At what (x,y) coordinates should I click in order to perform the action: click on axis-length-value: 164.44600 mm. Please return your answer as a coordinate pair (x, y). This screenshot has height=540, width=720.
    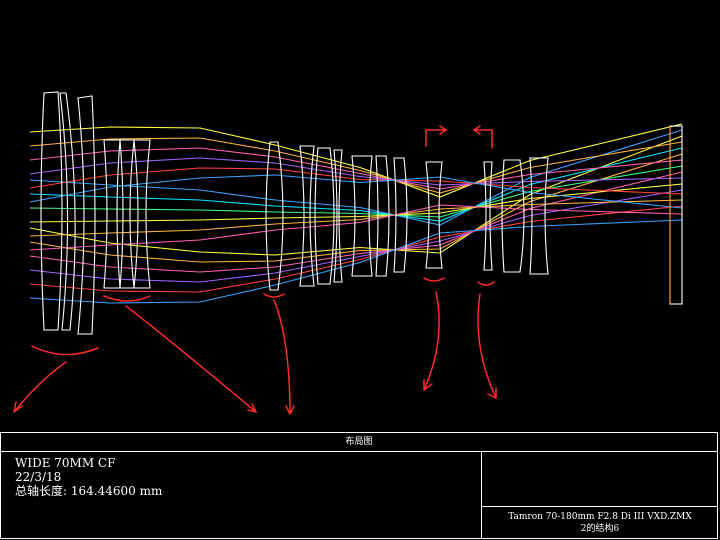
    Looking at the image, I should click on (116, 491).